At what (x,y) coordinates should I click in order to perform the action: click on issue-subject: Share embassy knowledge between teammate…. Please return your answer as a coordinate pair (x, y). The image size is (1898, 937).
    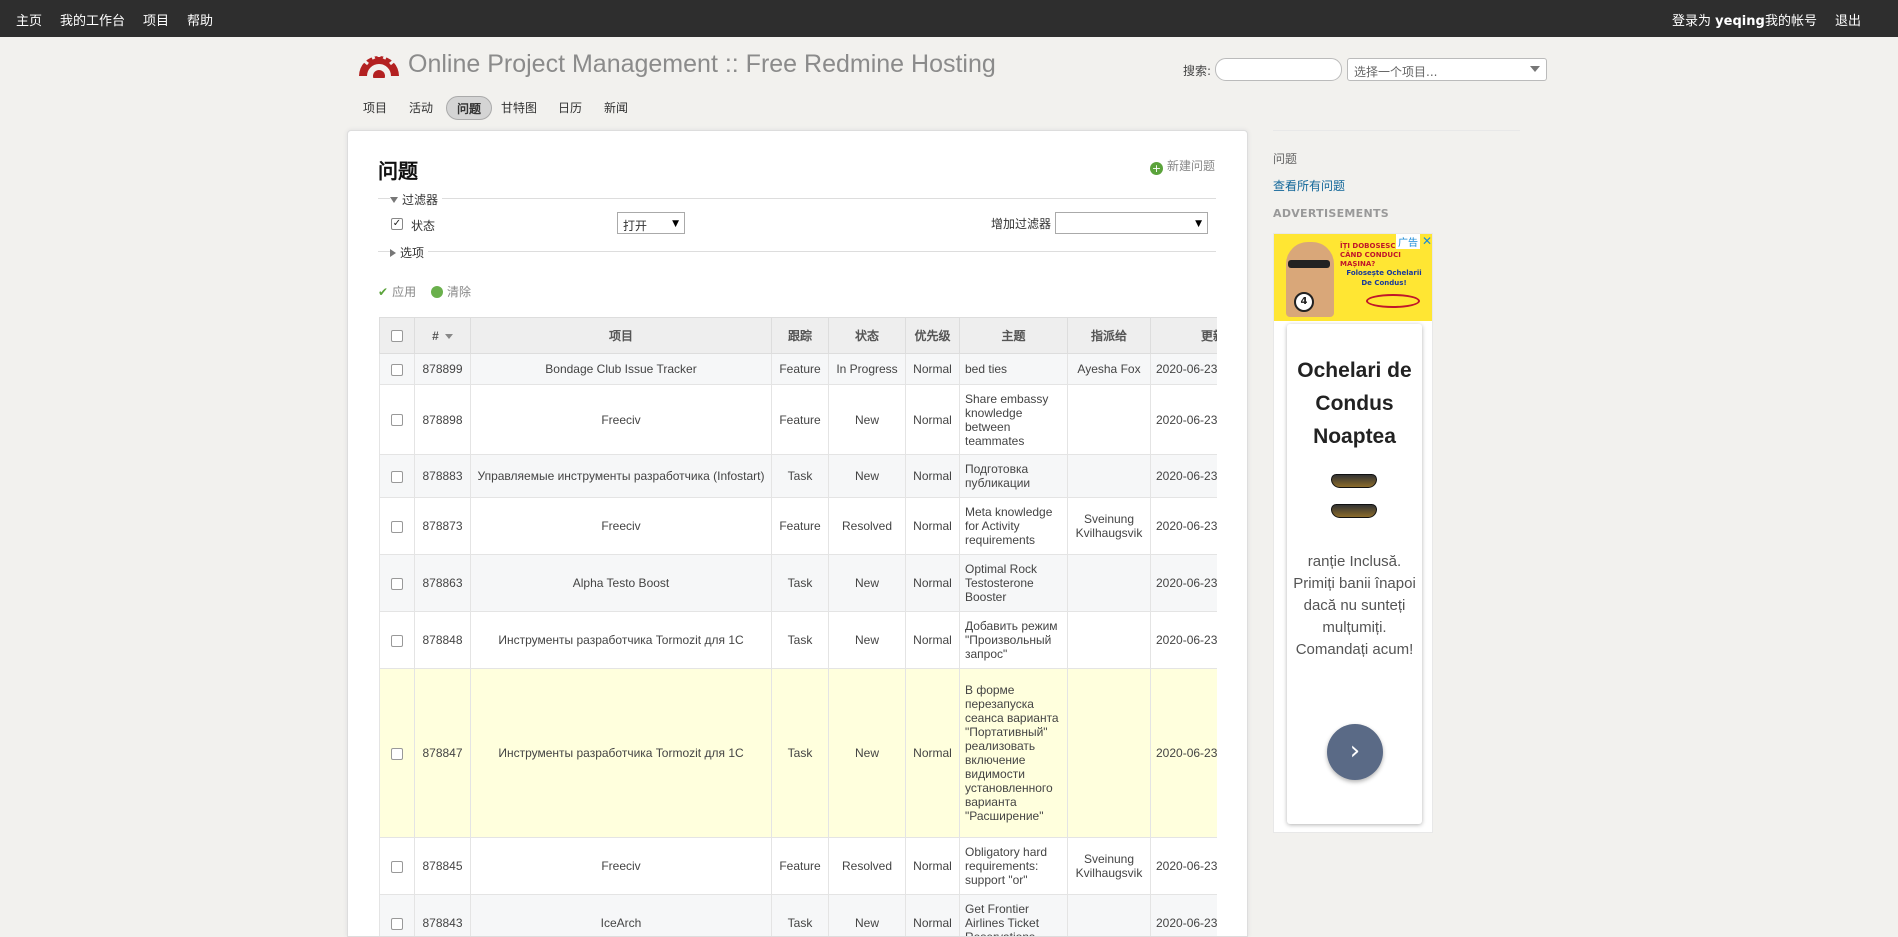
    Looking at the image, I should click on (1013, 419).